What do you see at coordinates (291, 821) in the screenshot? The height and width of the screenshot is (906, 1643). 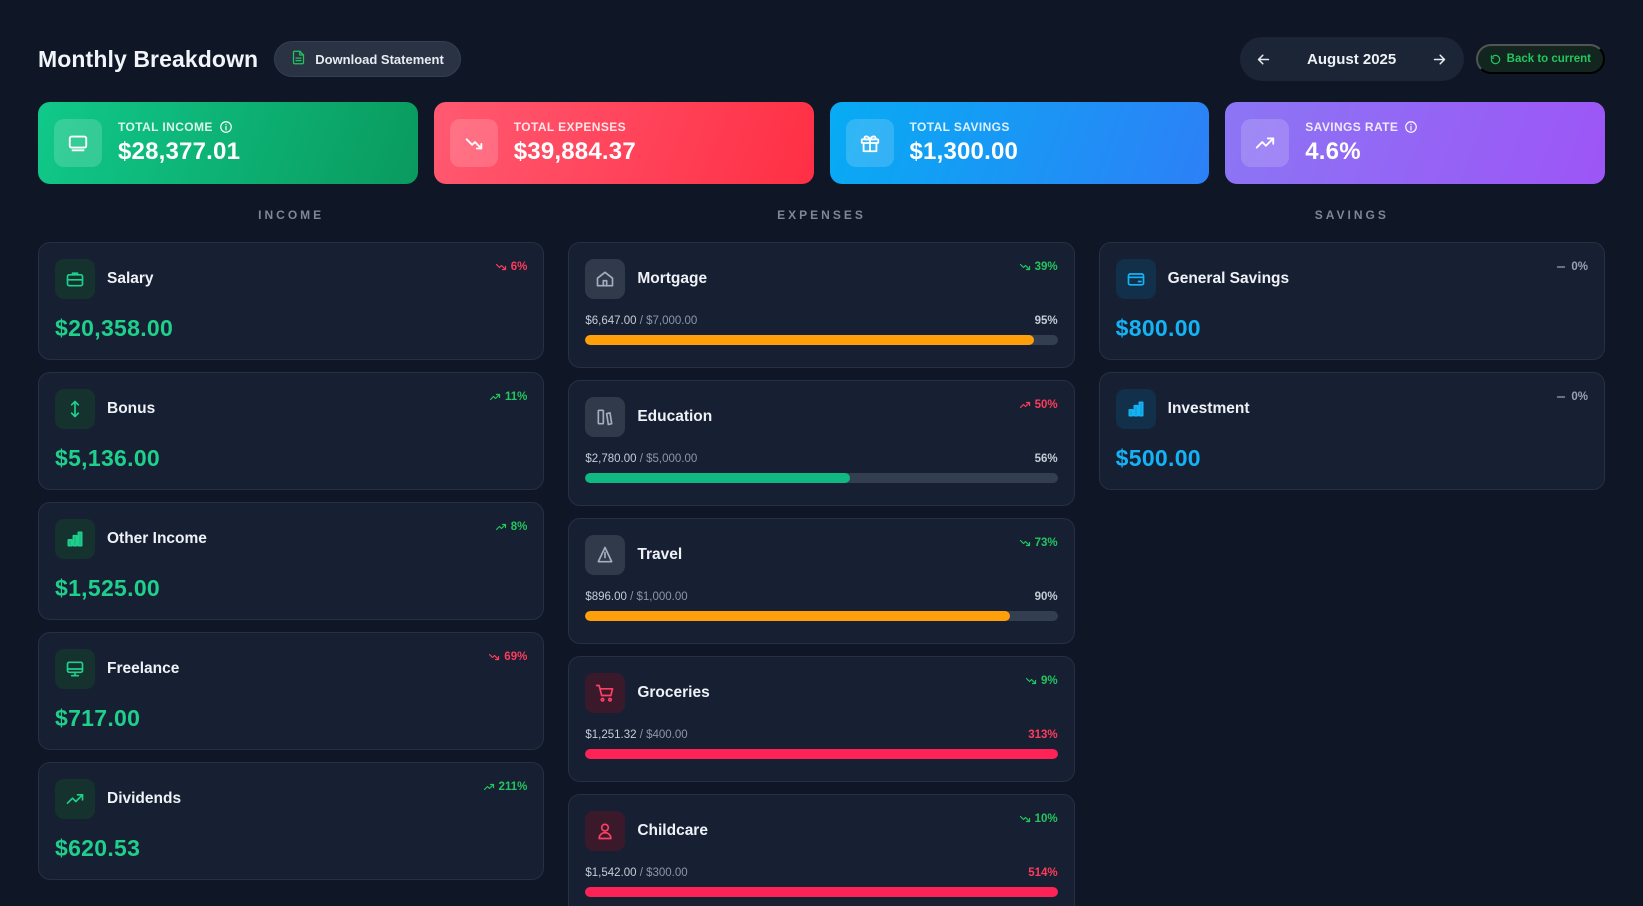 I see `income-item-dividends: Dividends 211% $620.53` at bounding box center [291, 821].